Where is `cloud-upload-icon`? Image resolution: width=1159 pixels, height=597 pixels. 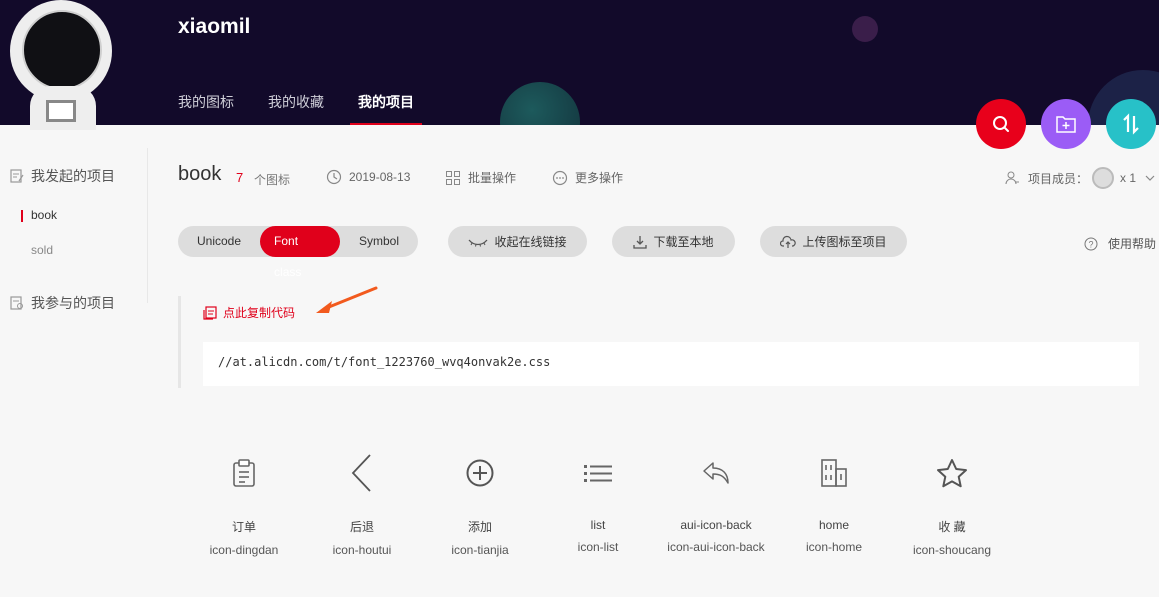
cloud-upload-icon is located at coordinates (788, 241).